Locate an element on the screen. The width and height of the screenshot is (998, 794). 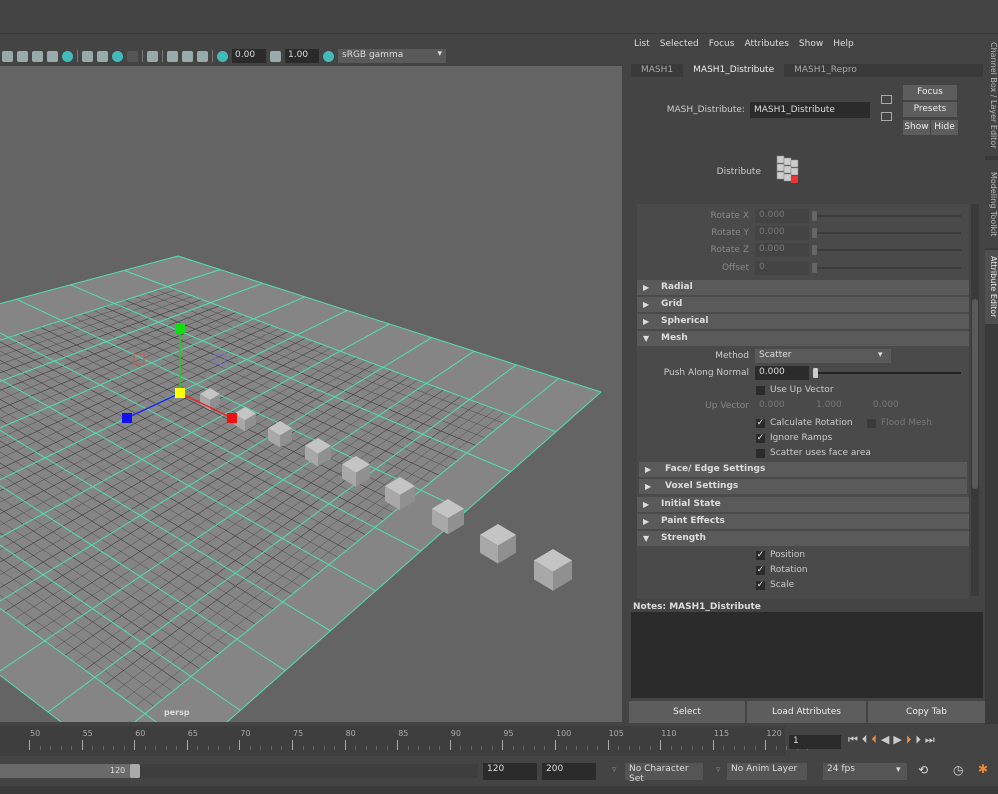
notes-textarea is located at coordinates (807, 655).